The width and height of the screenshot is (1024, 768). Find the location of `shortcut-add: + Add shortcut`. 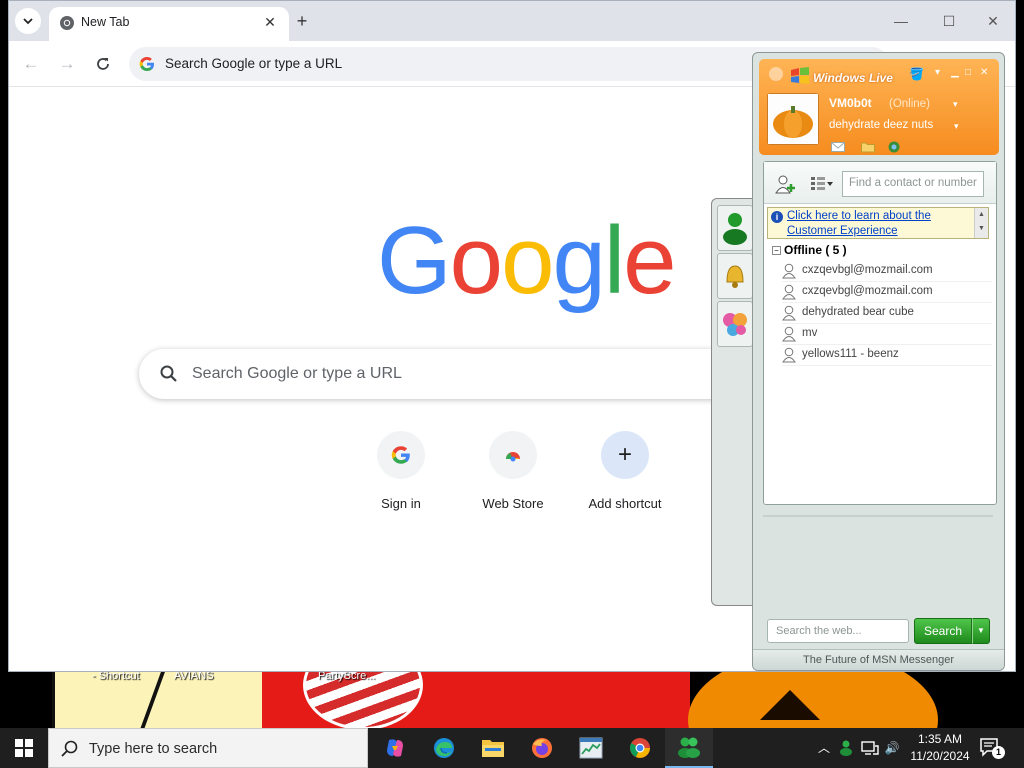

shortcut-add: + Add shortcut is located at coordinates (625, 471).